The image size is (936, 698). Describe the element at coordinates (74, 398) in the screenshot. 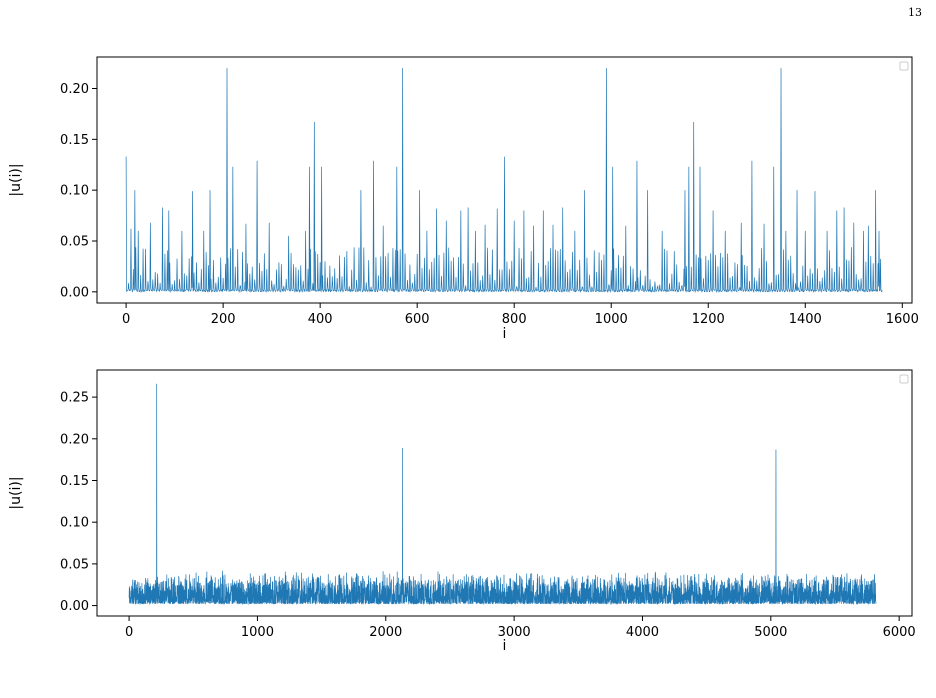

I see `y-tick-label: 0.25` at that location.